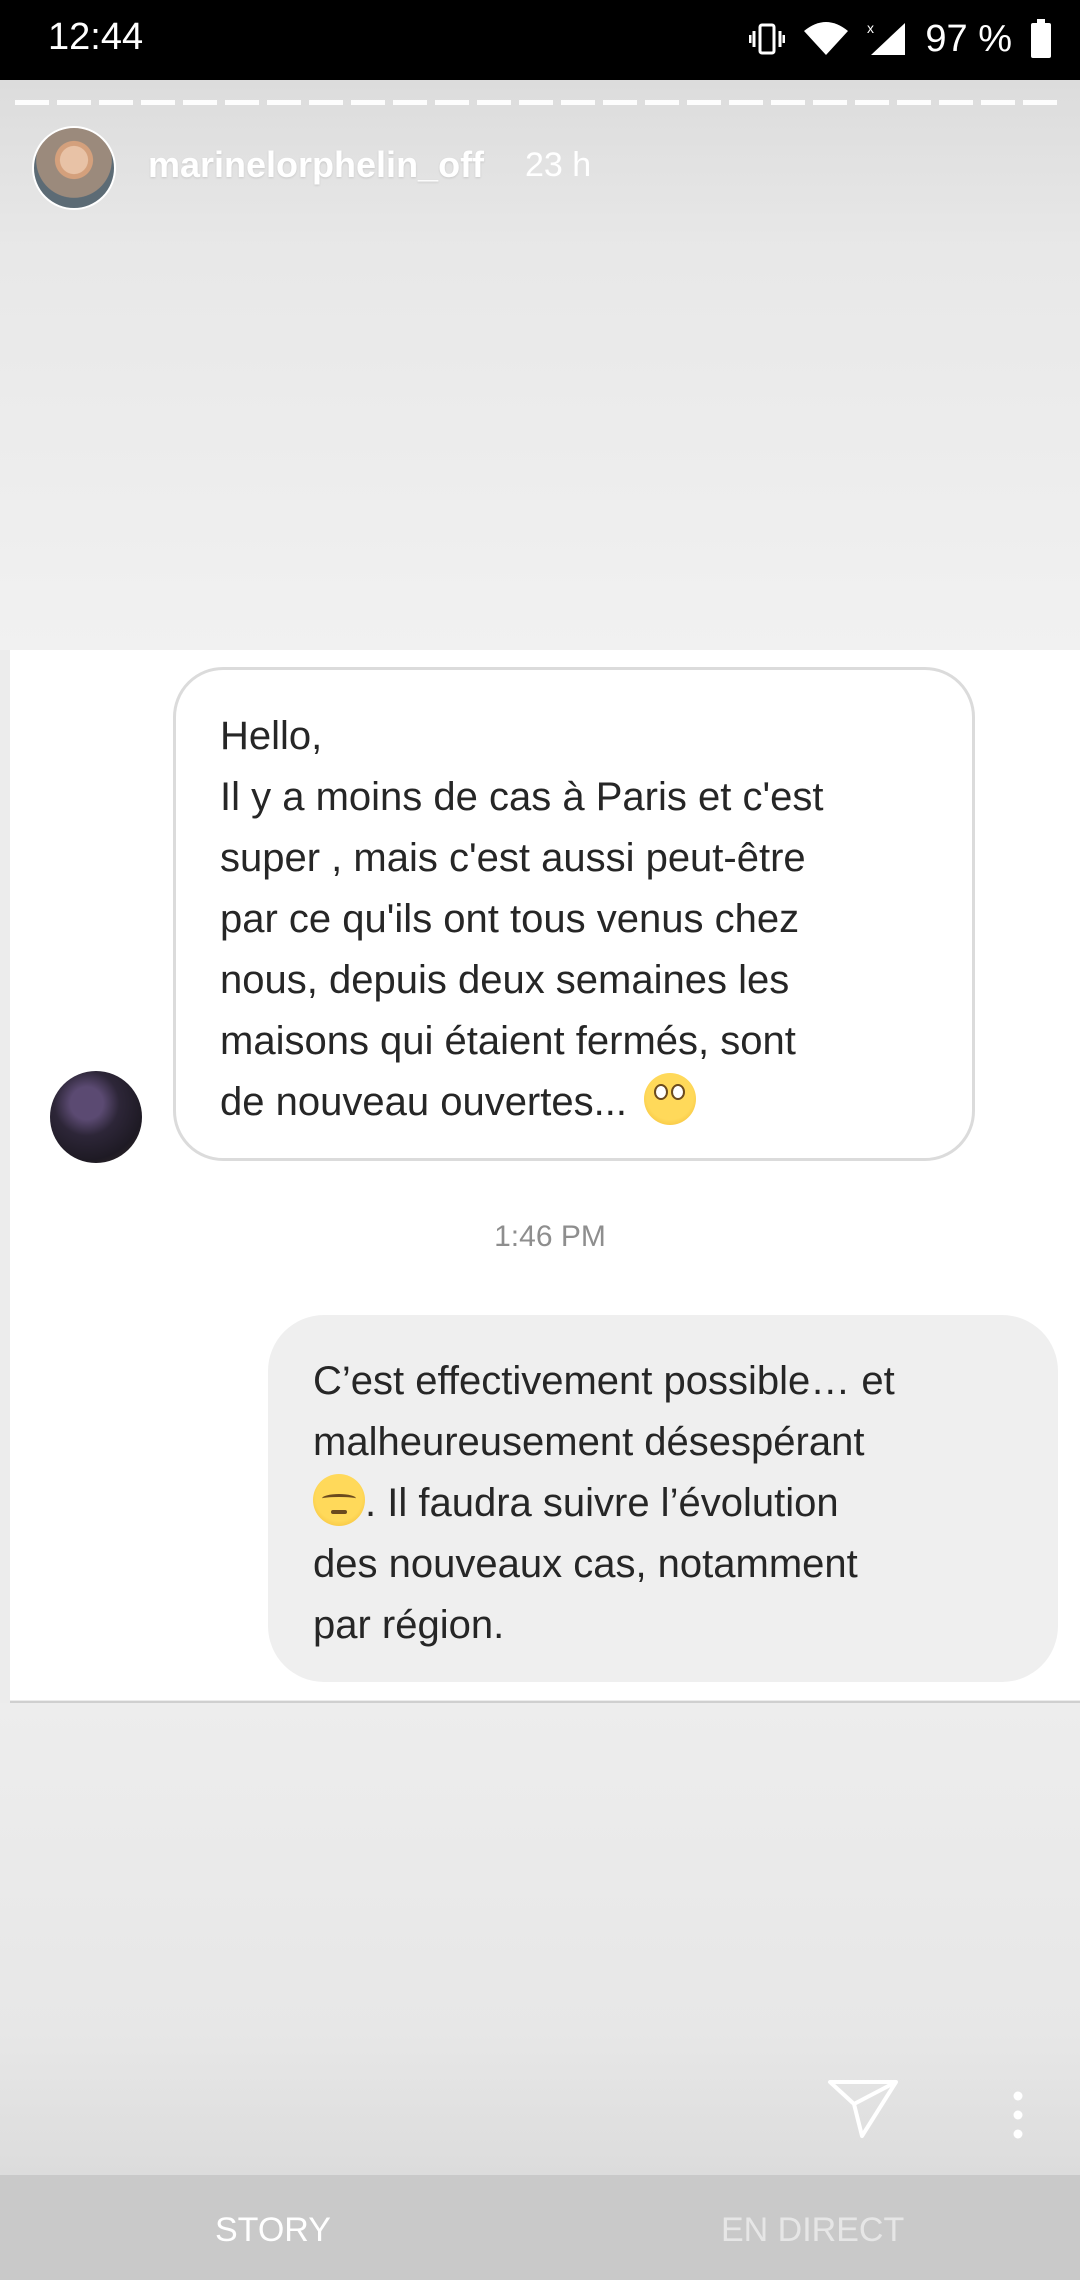 The image size is (1080, 2280). I want to click on incoming-line: Hello,, so click(271, 736).